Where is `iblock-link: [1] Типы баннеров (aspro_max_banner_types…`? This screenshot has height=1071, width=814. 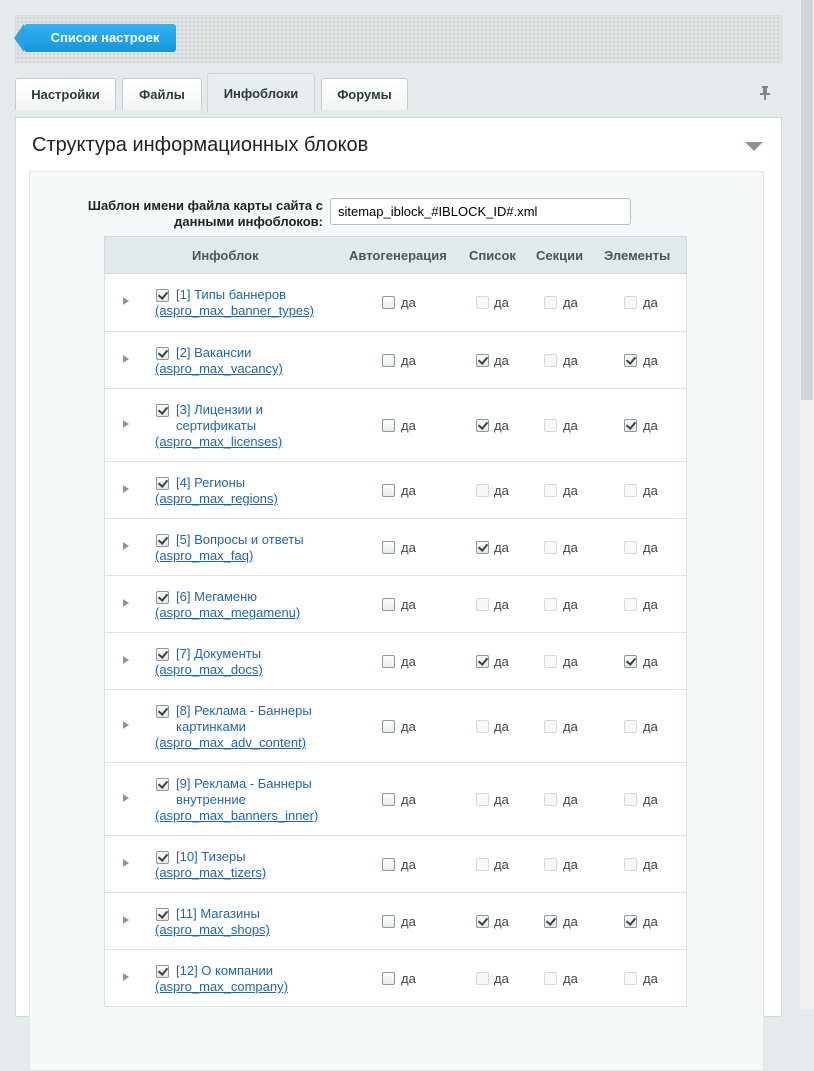 iblock-link: [1] Типы баннеров (aspro_max_banner_types… is located at coordinates (234, 302).